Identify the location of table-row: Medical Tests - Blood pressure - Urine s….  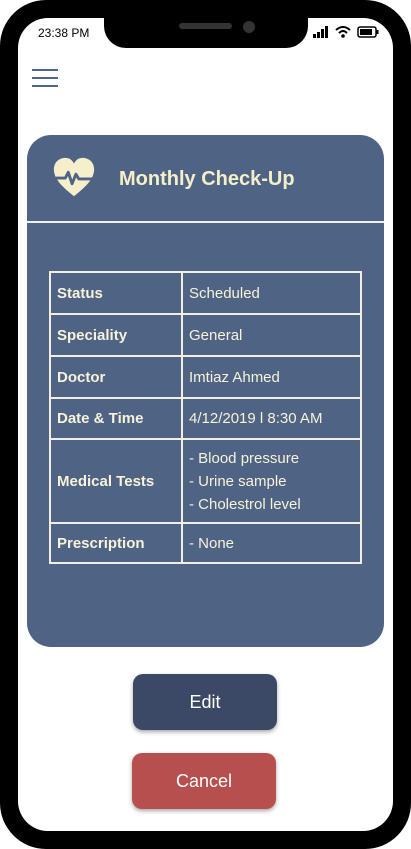
(205, 481).